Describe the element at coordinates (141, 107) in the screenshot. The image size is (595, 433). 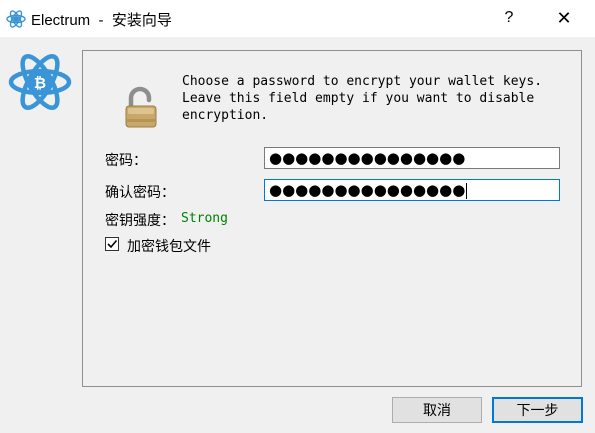
I see `lock-icon` at that location.